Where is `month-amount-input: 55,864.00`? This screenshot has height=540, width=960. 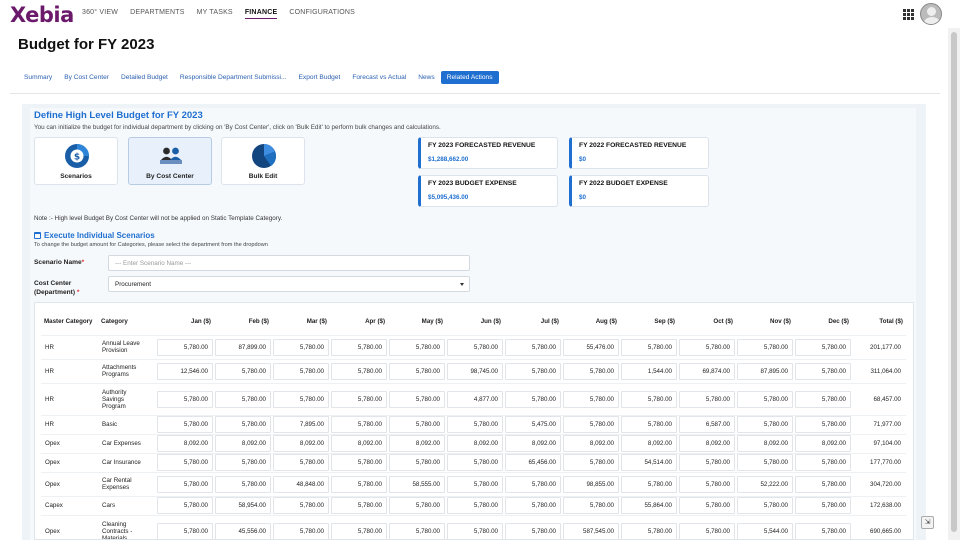 month-amount-input: 55,864.00 is located at coordinates (649, 505).